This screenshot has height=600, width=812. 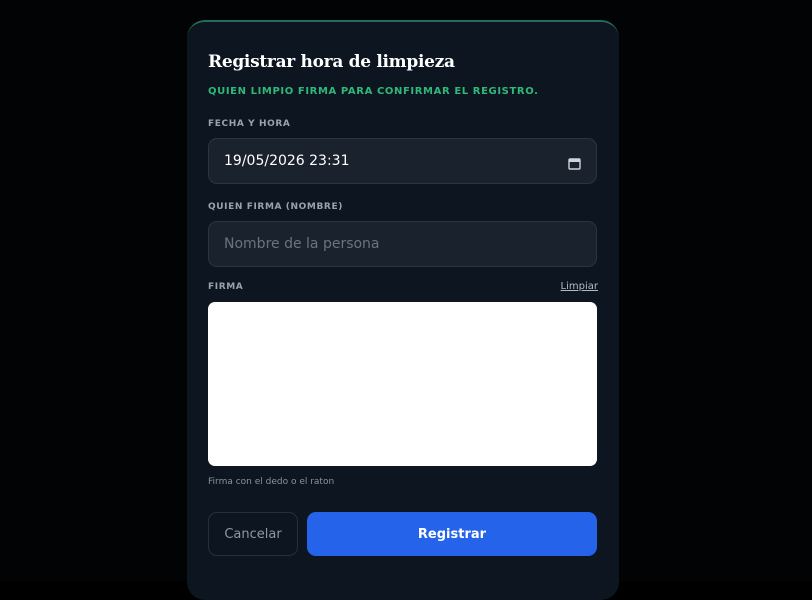 I want to click on register-button: Registrar, so click(x=452, y=534).